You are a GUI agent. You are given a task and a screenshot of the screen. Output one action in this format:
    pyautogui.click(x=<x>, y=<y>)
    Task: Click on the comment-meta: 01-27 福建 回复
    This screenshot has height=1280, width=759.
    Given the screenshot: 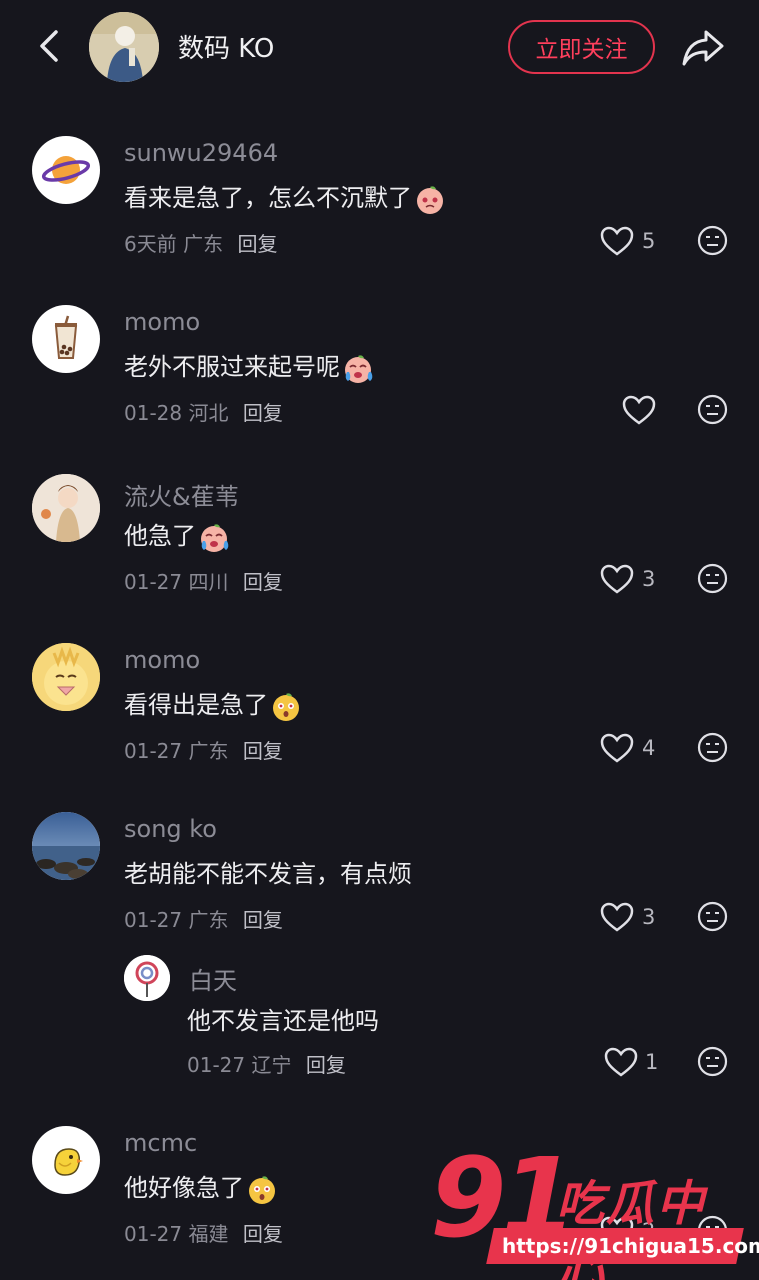 What is the action you would take?
    pyautogui.click(x=203, y=1232)
    